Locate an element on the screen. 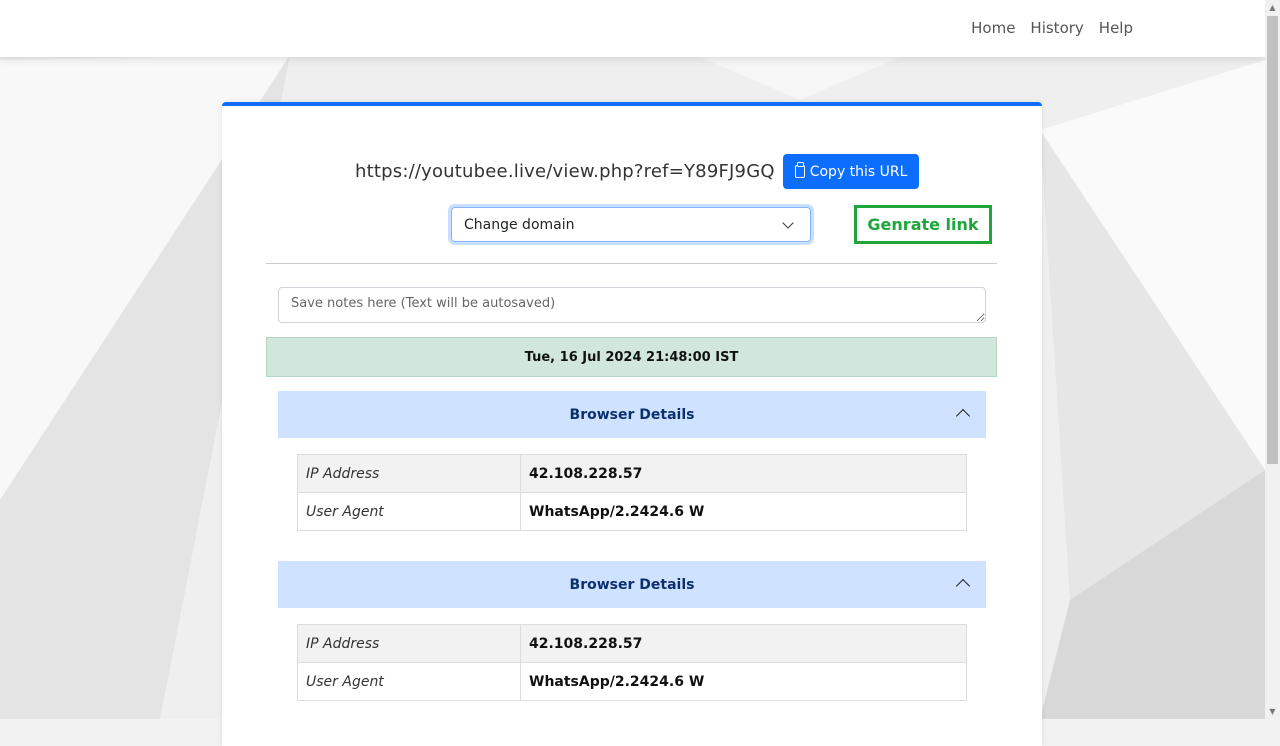 The width and height of the screenshot is (1280, 746). copy-url-label: Copy this URL is located at coordinates (858, 171).